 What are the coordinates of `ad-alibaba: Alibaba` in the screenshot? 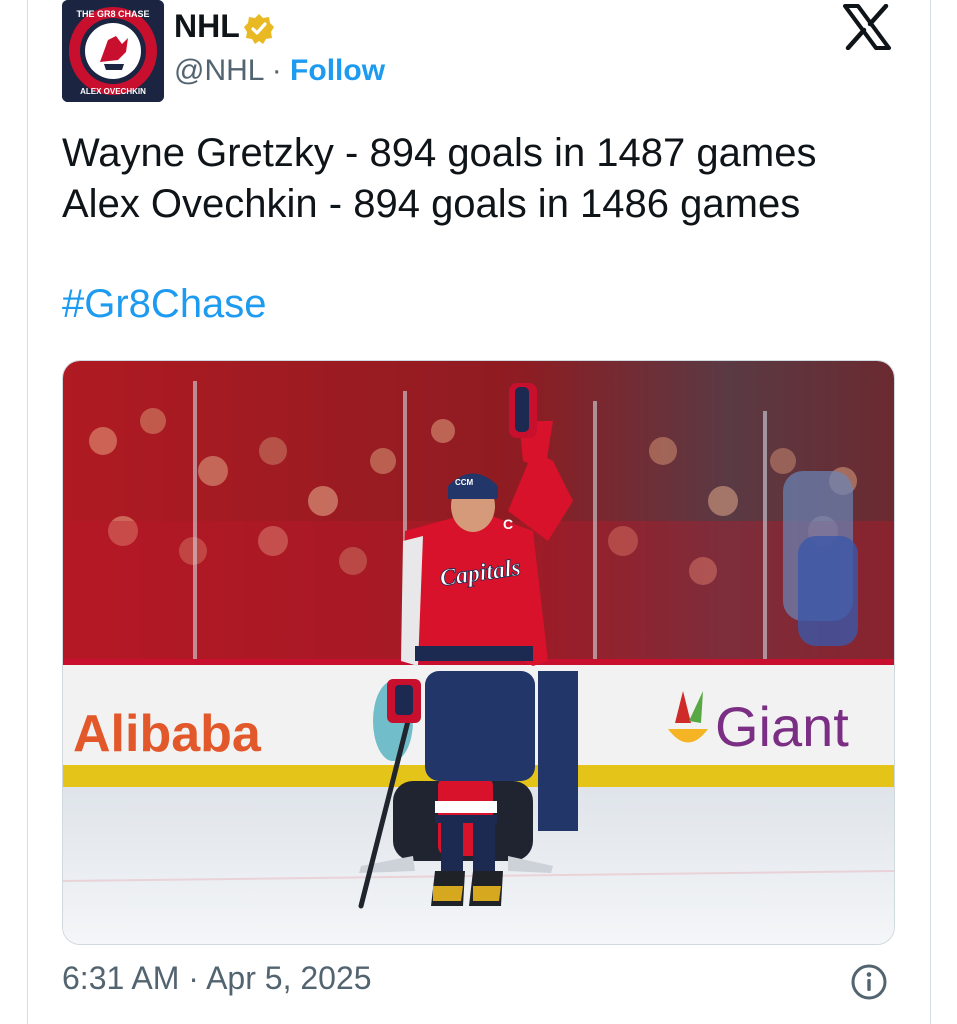 It's located at (167, 734).